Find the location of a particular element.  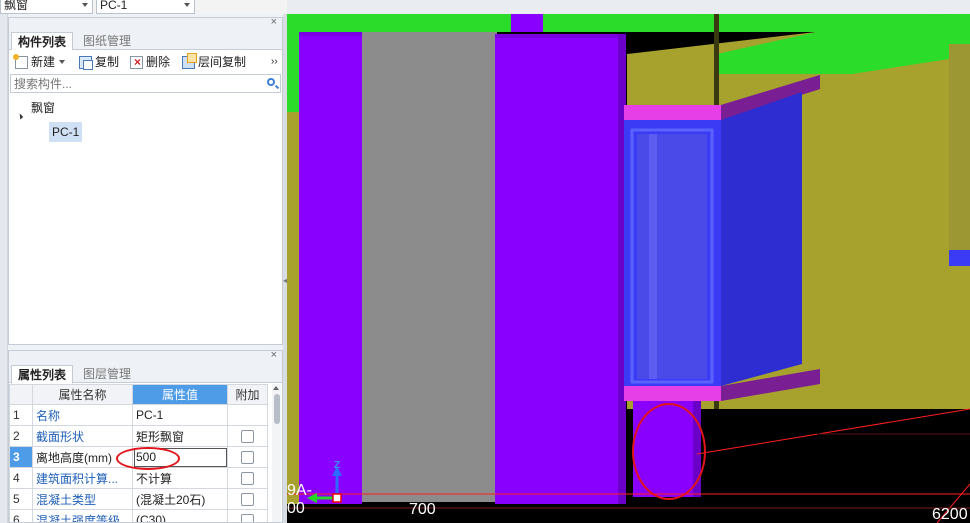

dimension-label-left: 00 is located at coordinates (296, 508).